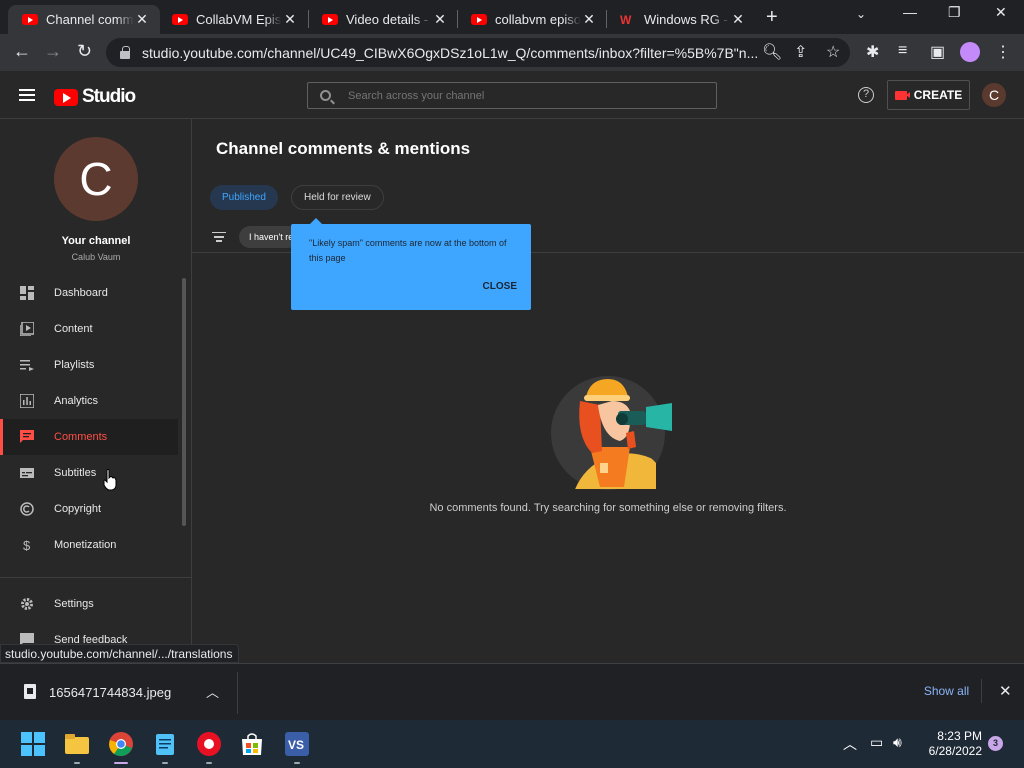 Image resolution: width=1024 pixels, height=768 pixels. What do you see at coordinates (76, 401) in the screenshot?
I see `sidebar-item-label: Analytics` at bounding box center [76, 401].